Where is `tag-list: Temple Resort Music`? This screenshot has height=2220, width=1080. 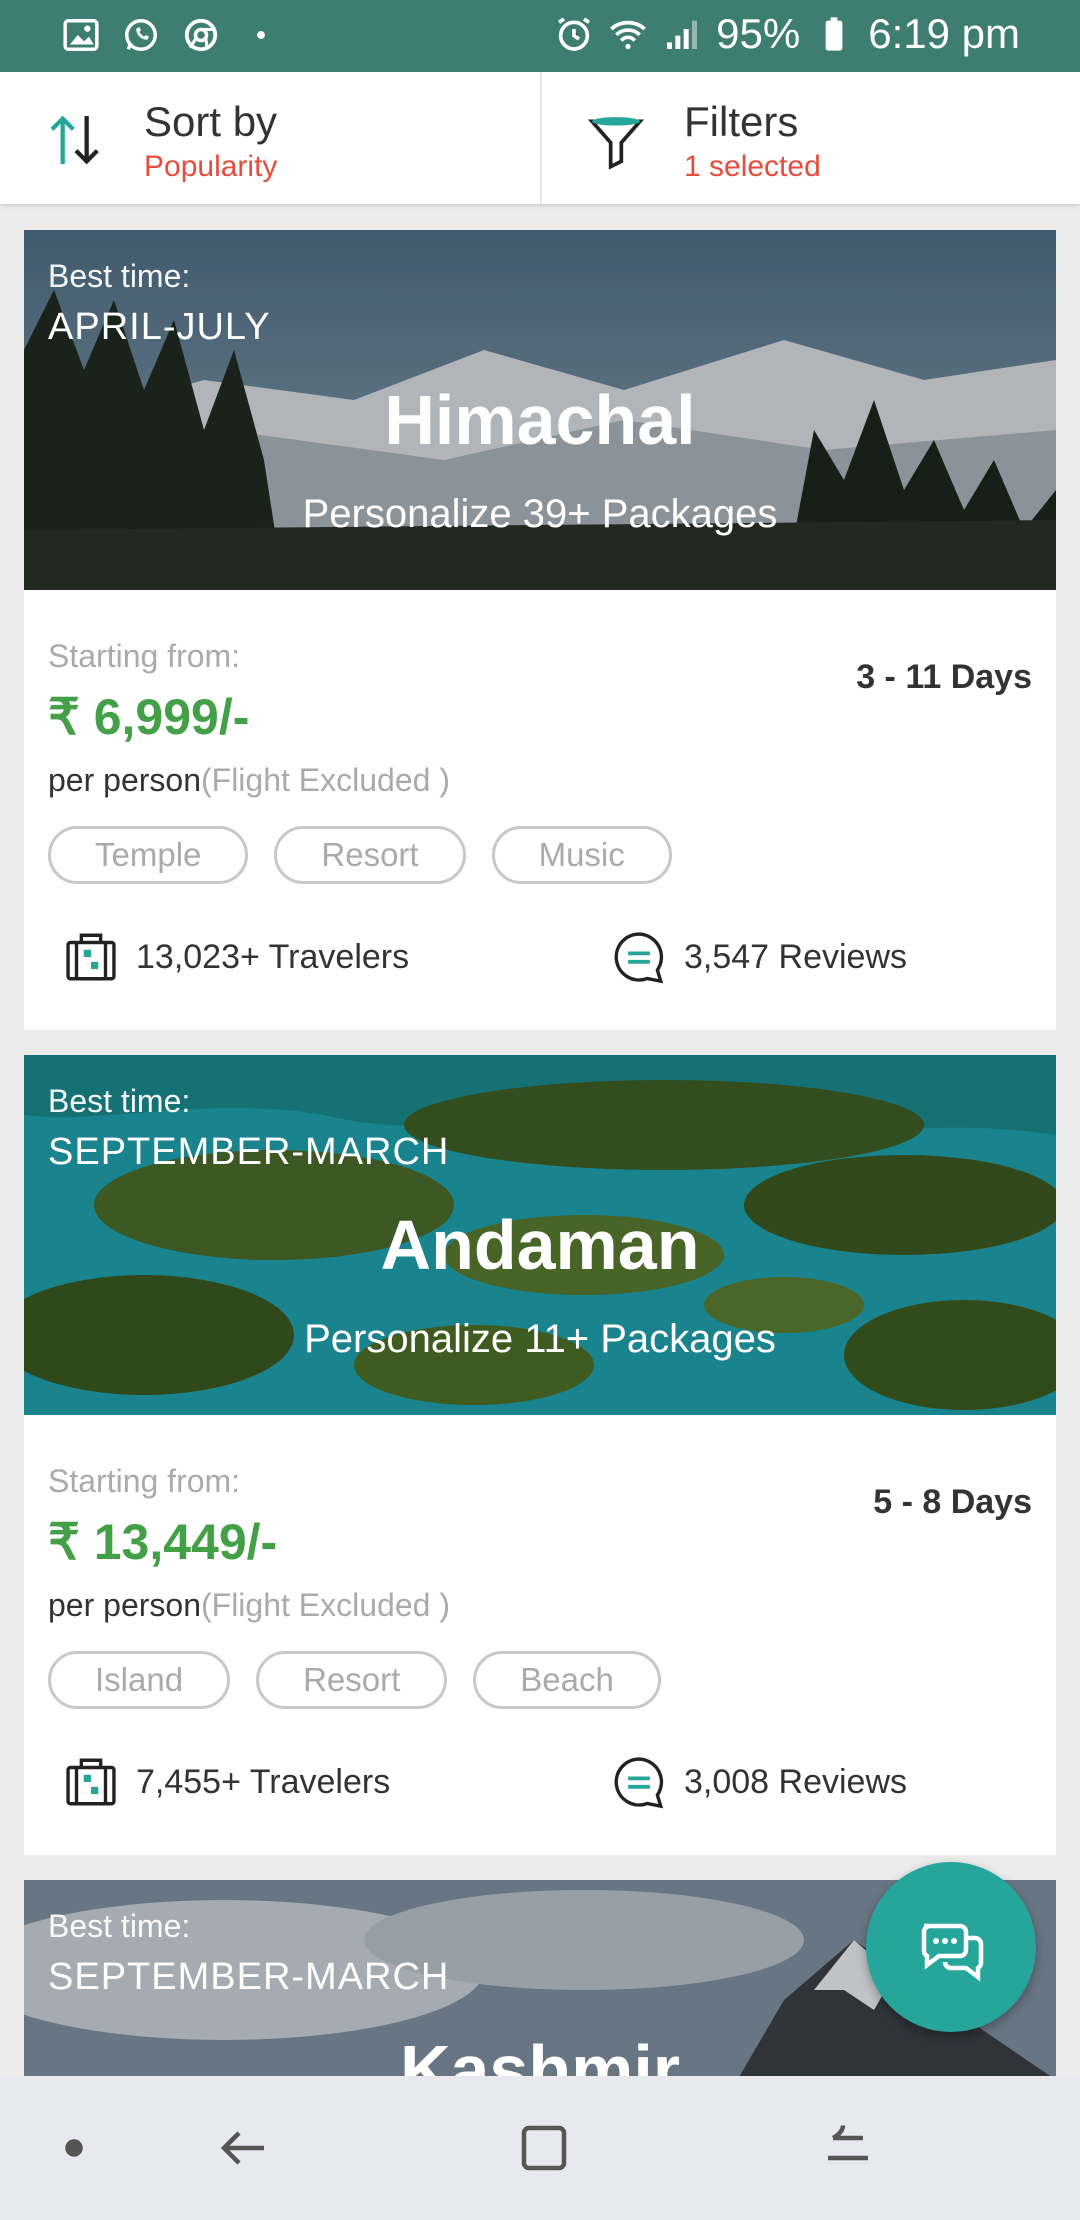 tag-list: Temple Resort Music is located at coordinates (360, 855).